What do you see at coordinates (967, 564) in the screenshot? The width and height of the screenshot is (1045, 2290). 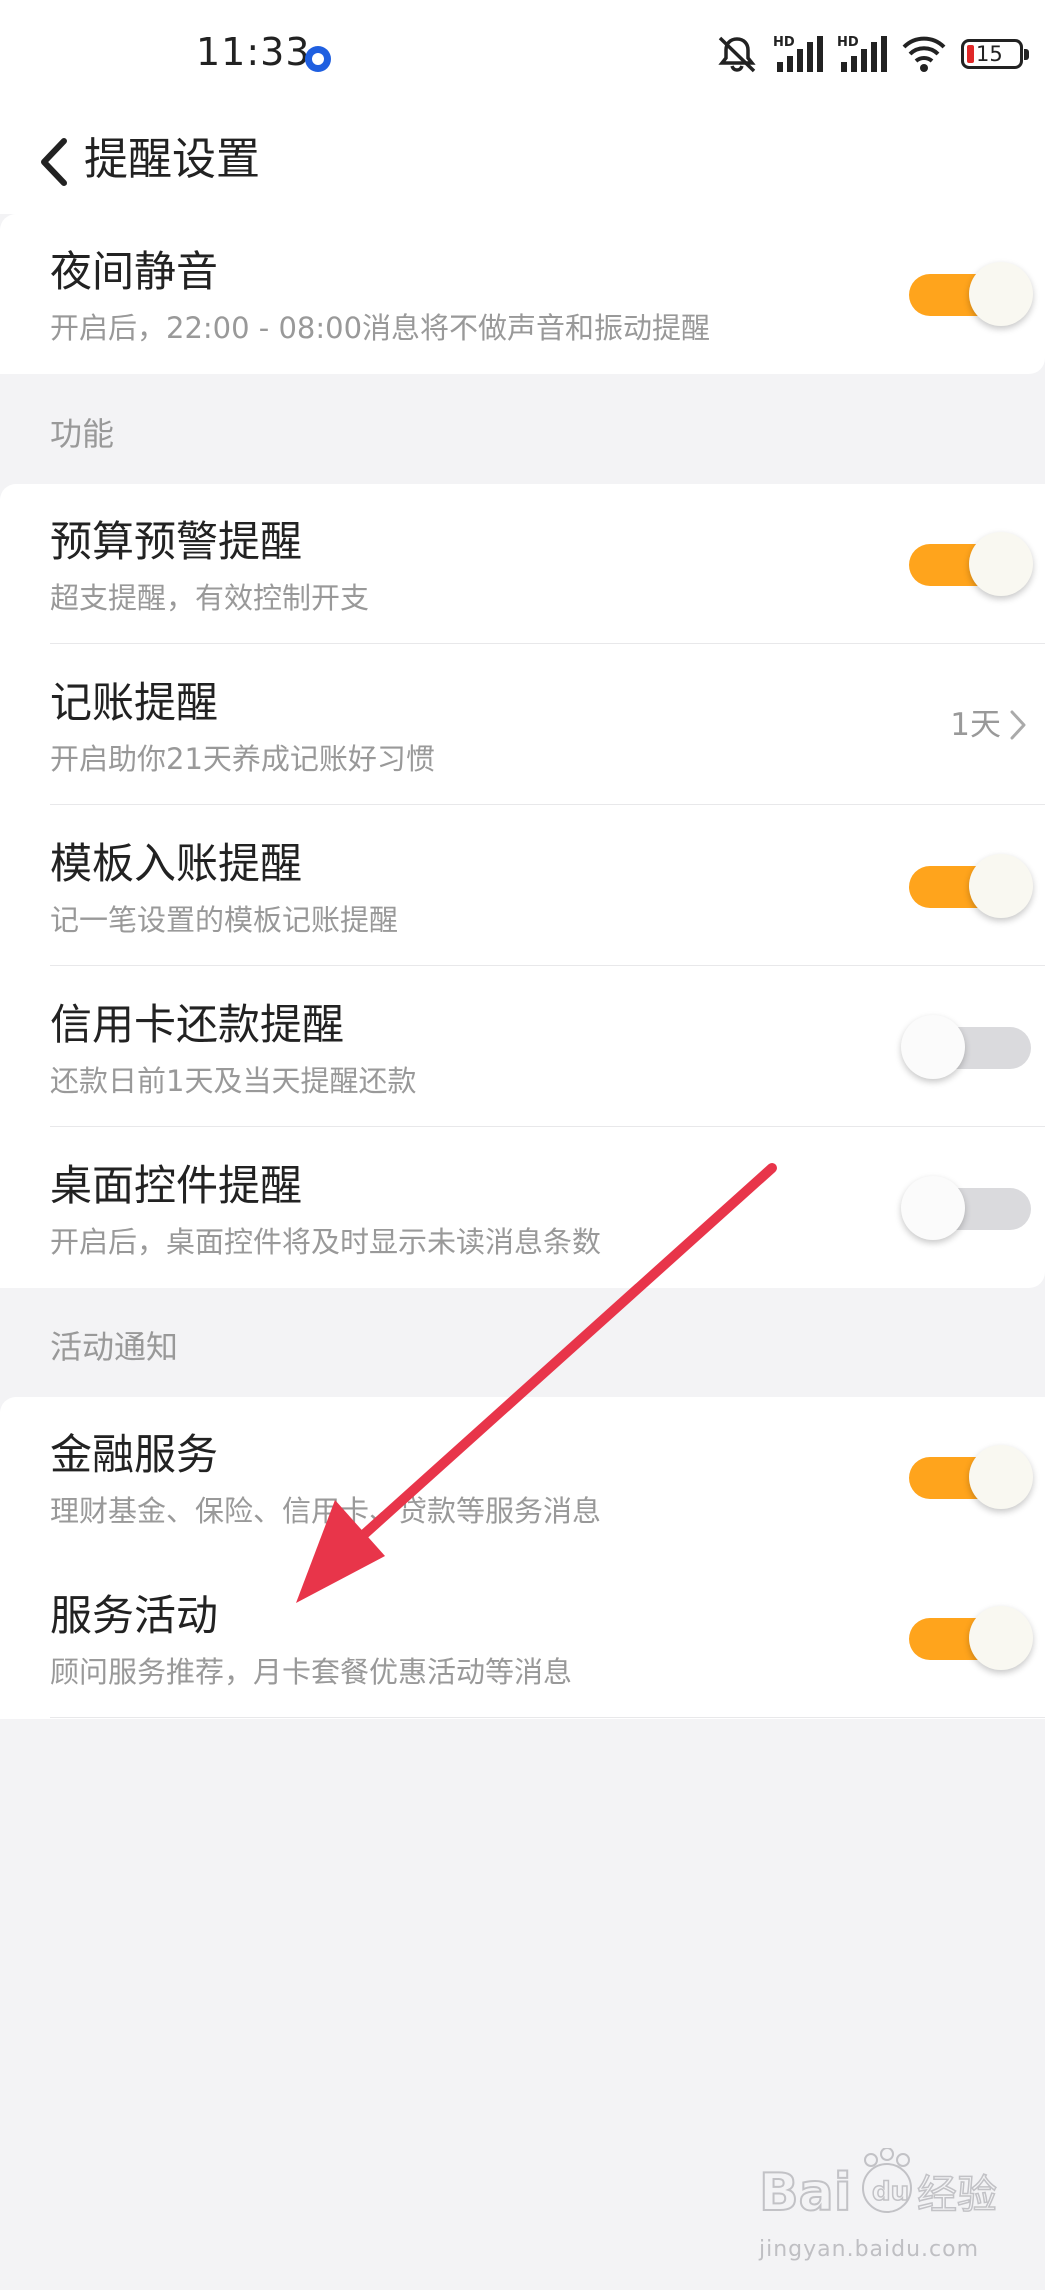 I see `budget-alert-toggle` at bounding box center [967, 564].